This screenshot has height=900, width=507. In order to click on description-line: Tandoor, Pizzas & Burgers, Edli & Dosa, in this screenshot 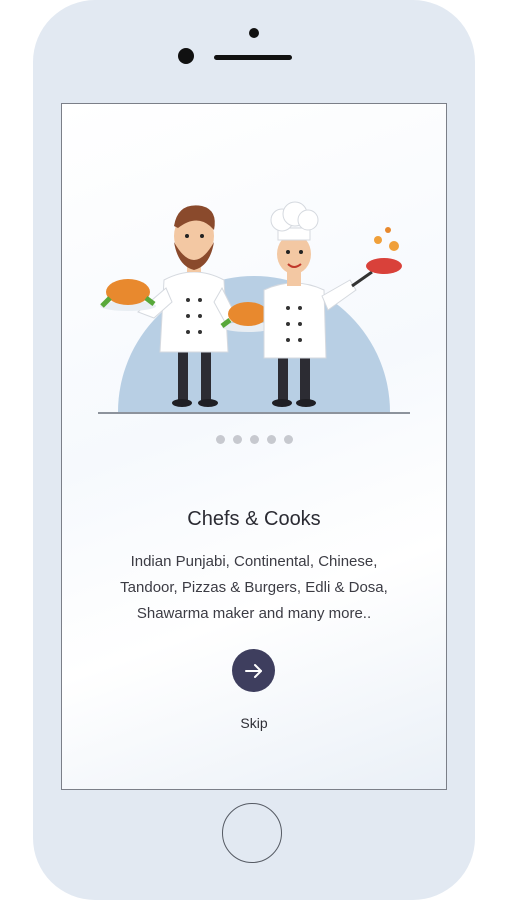, I will do `click(254, 587)`.